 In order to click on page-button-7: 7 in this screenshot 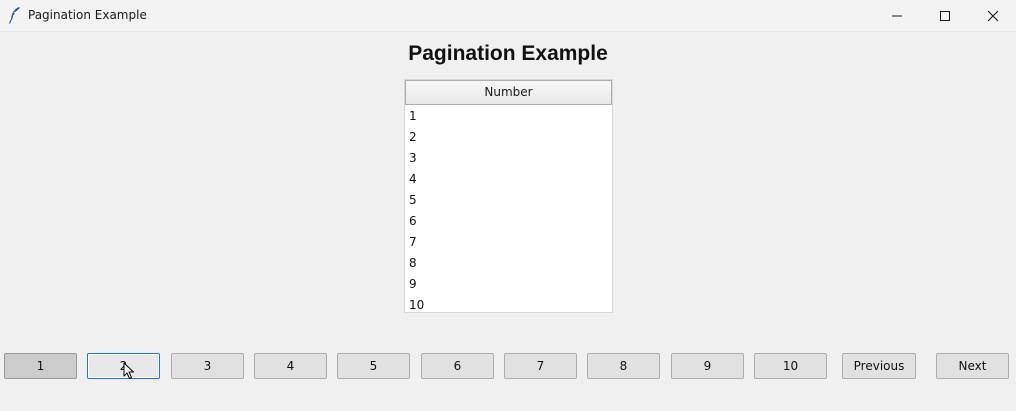, I will do `click(540, 366)`.